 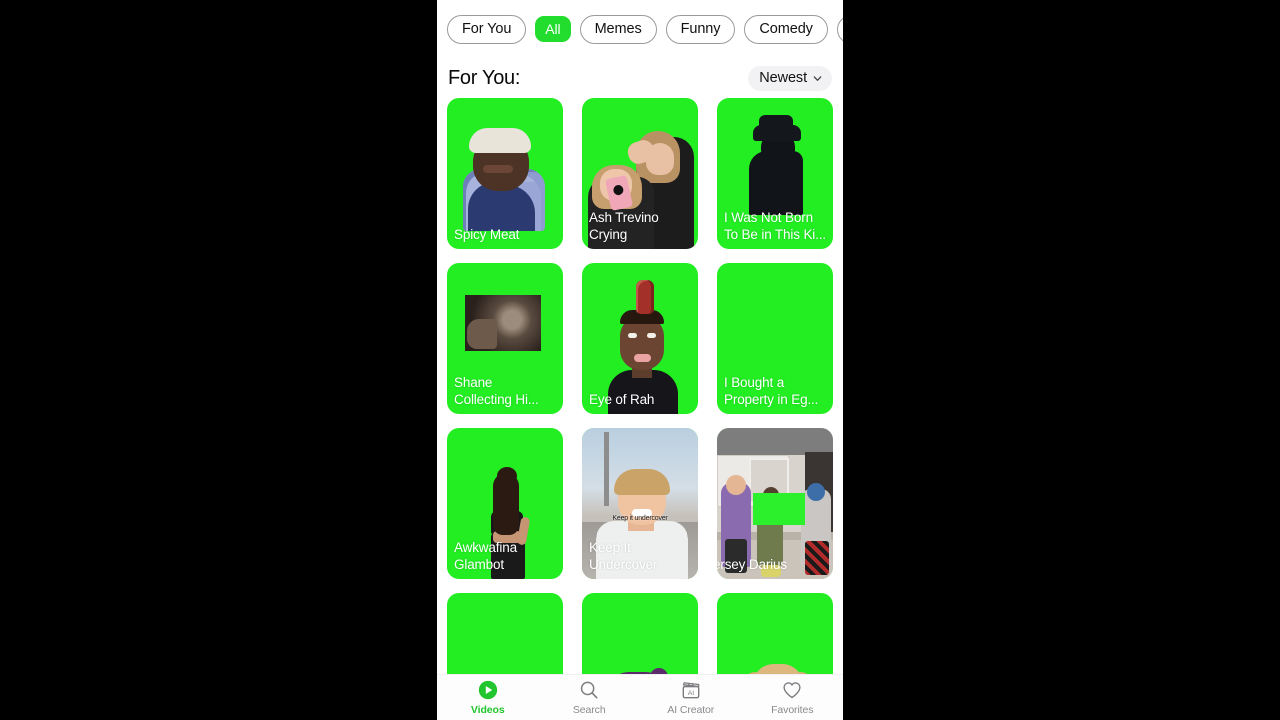 What do you see at coordinates (786, 29) in the screenshot?
I see `category-chip-comedy: Comedy` at bounding box center [786, 29].